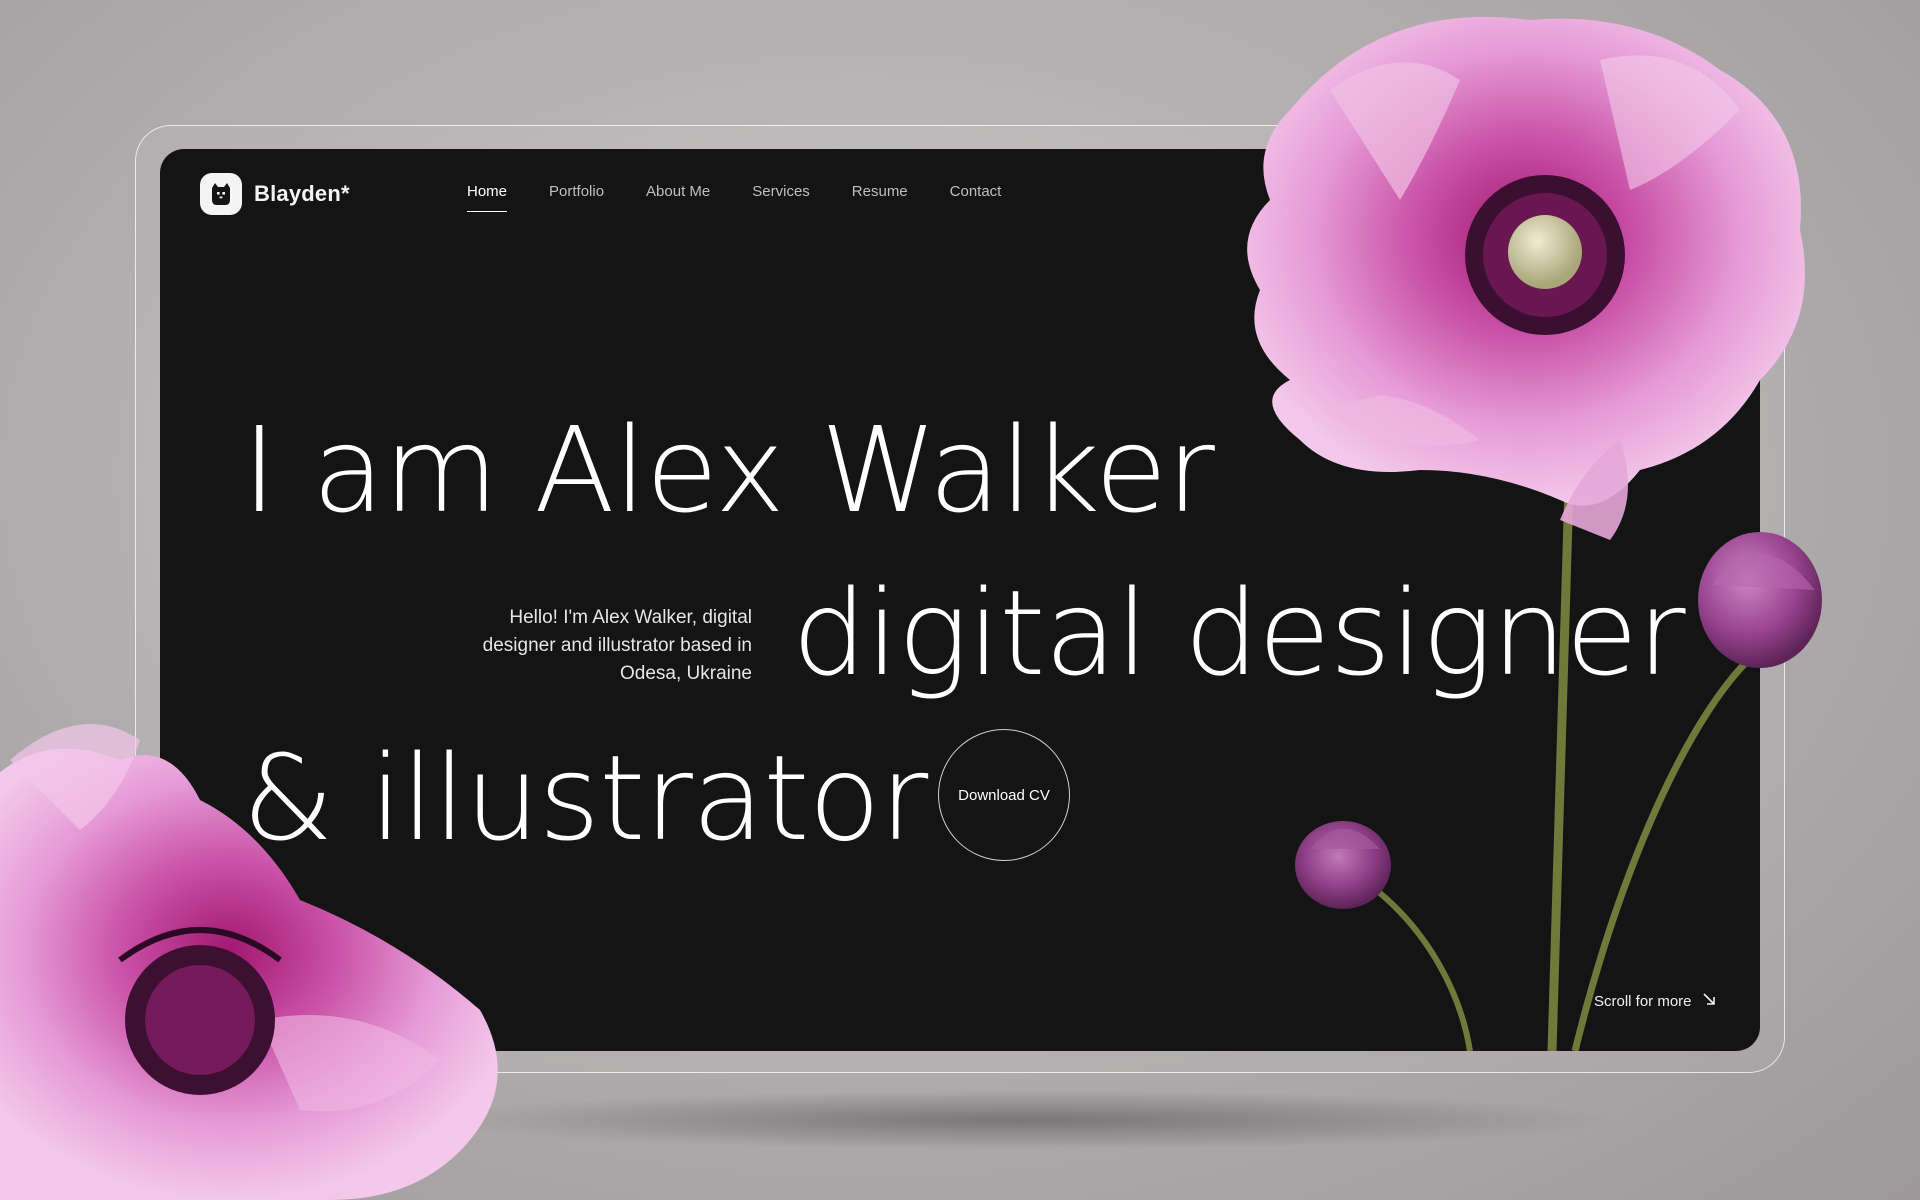 The height and width of the screenshot is (1200, 1920). I want to click on scroll-for-more-link: Scroll for more, so click(1655, 1001).